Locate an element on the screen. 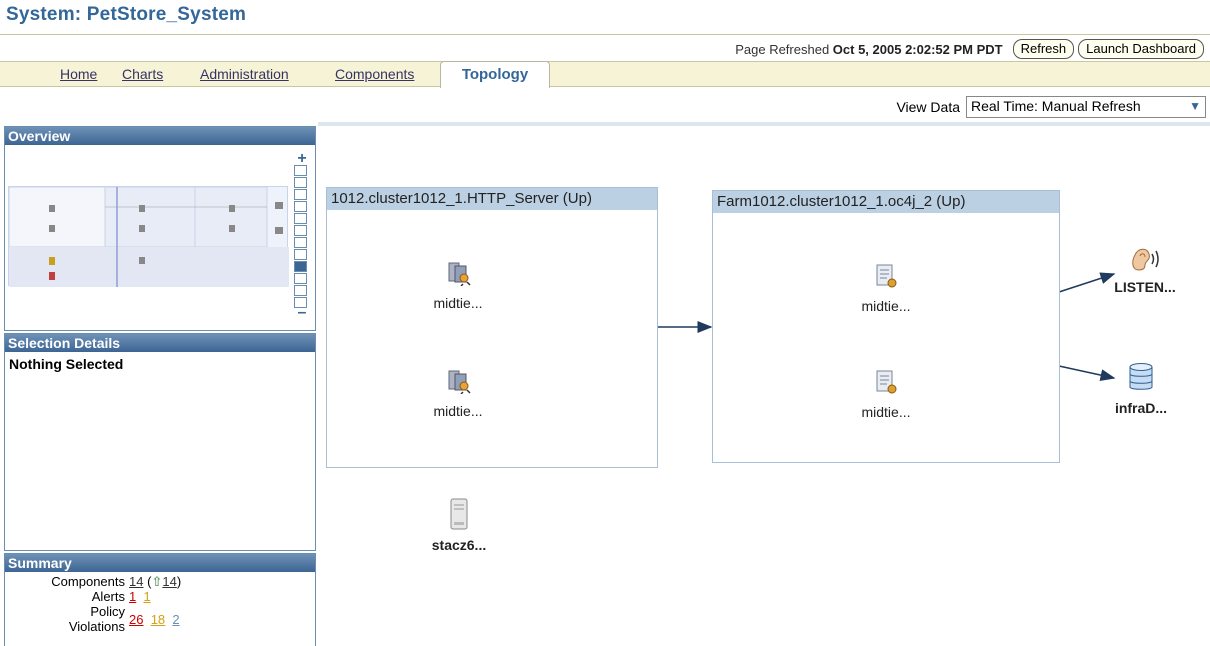 The image size is (1210, 646). summary-row-policy: Policy Violations 26 18 2 is located at coordinates (94, 619).